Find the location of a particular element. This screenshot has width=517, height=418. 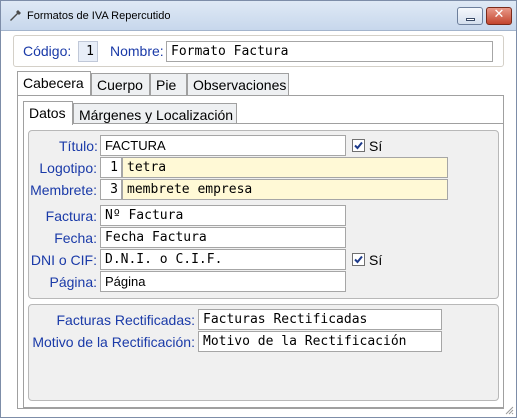

close-icon: ✕ is located at coordinates (499, 14).